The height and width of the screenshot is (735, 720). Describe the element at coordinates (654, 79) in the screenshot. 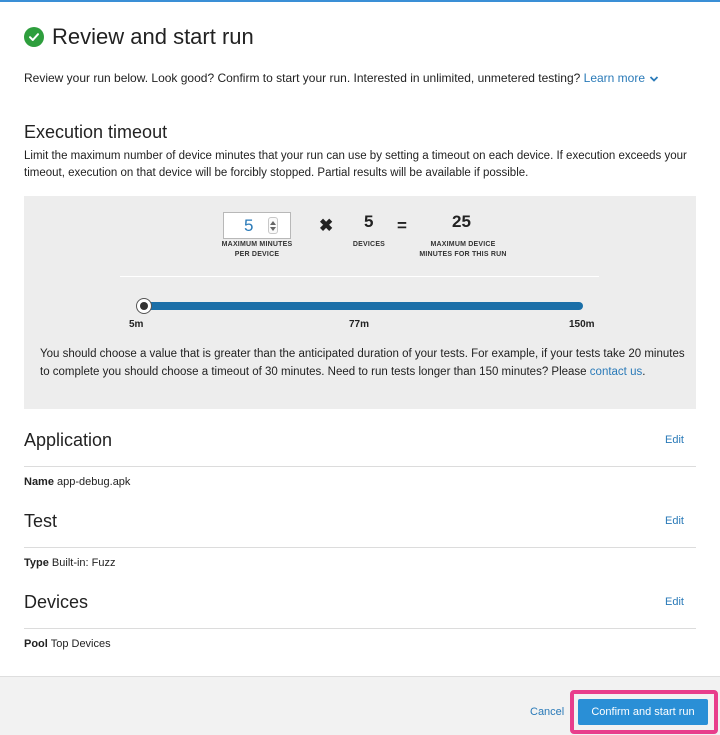

I see `chevron-down-icon` at that location.